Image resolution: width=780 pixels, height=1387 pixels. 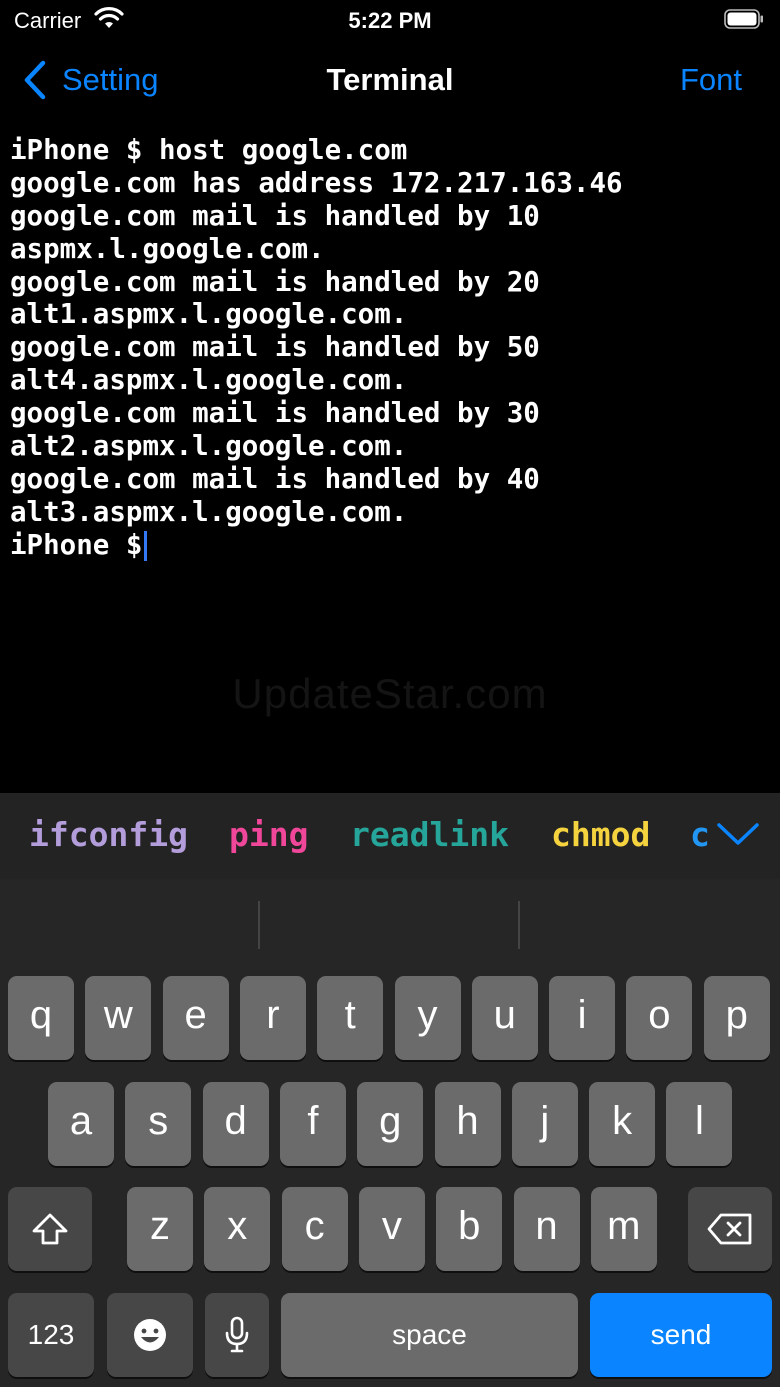 I want to click on terminal-prompt-line: iPhone $, so click(x=390, y=545).